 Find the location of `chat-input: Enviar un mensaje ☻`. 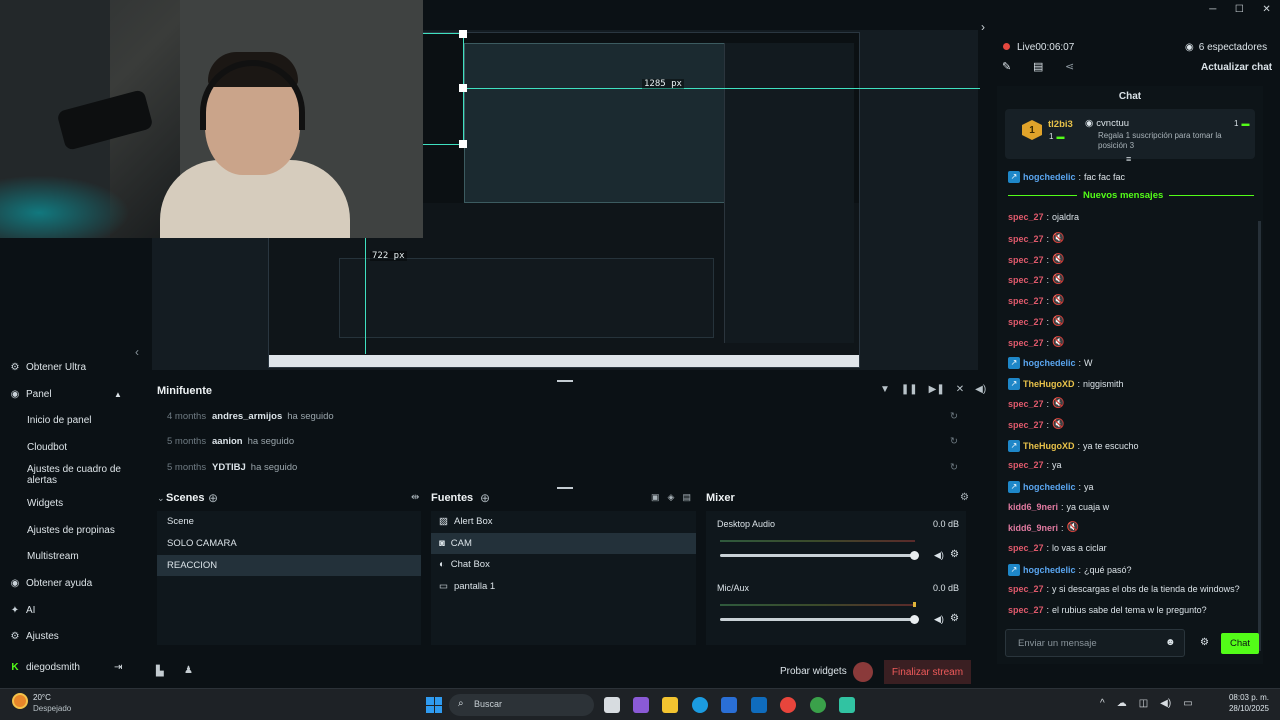

chat-input: Enviar un mensaje ☻ is located at coordinates (1095, 643).